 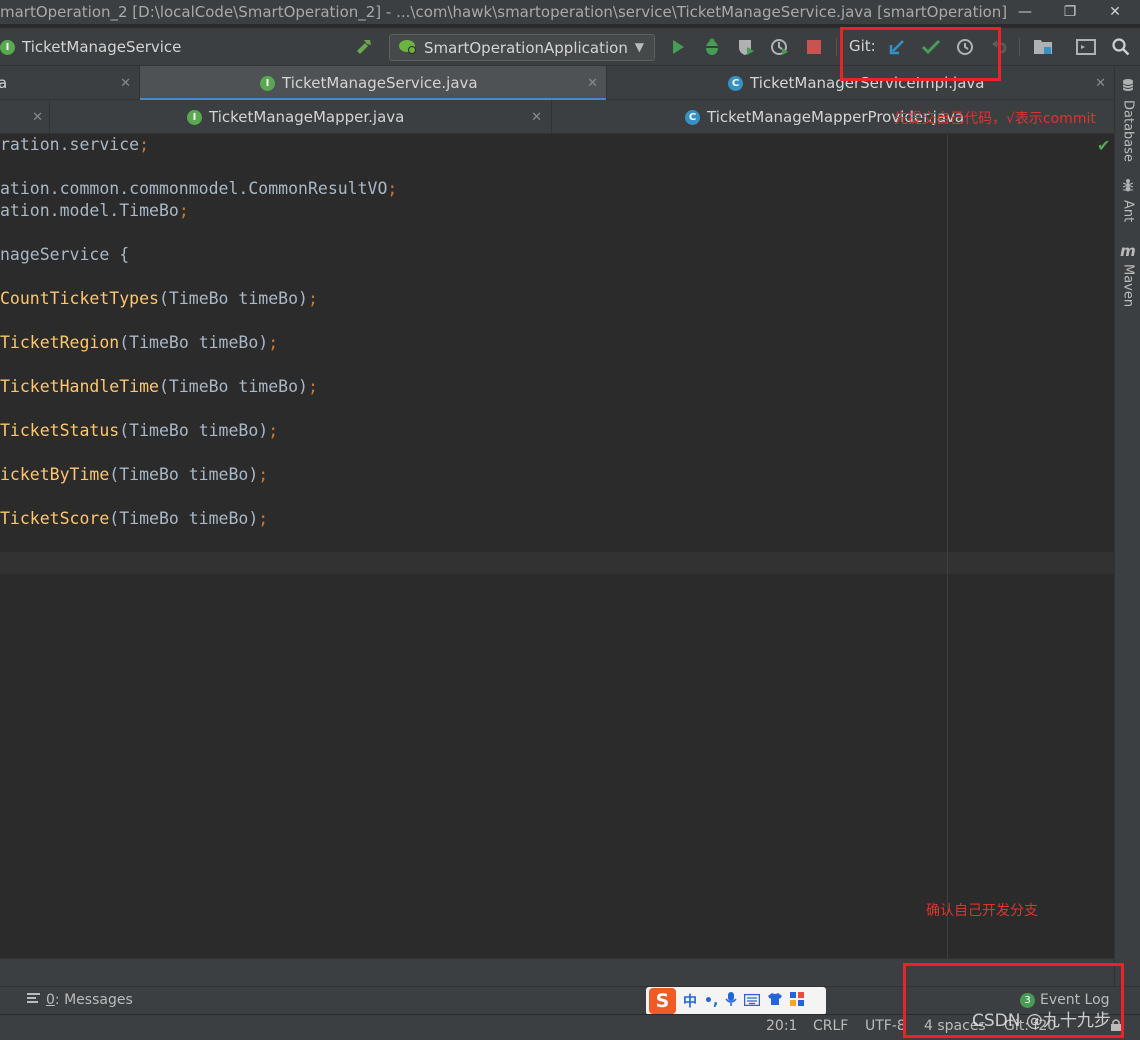 I want to click on microphone-icon, so click(x=731, y=1001).